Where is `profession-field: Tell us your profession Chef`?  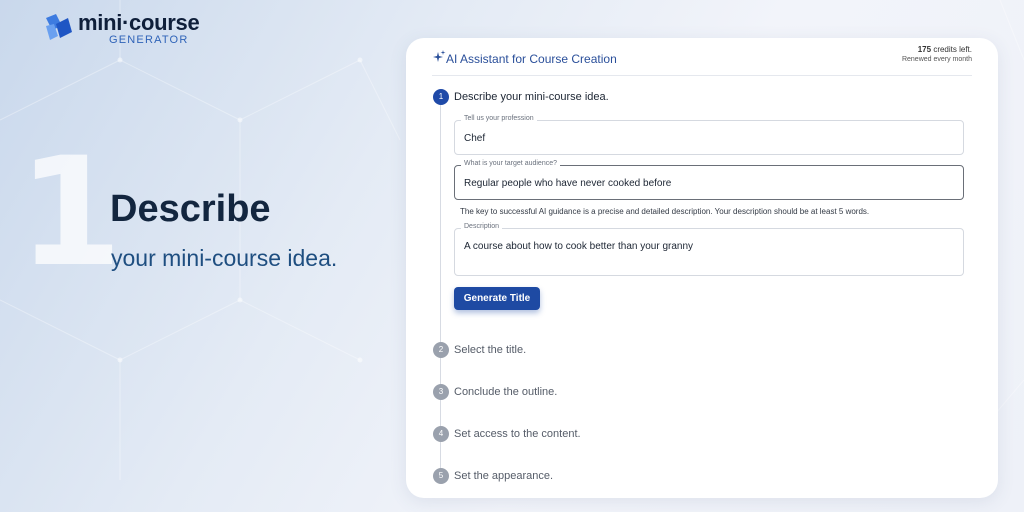
profession-field: Tell us your profession Chef is located at coordinates (709, 135).